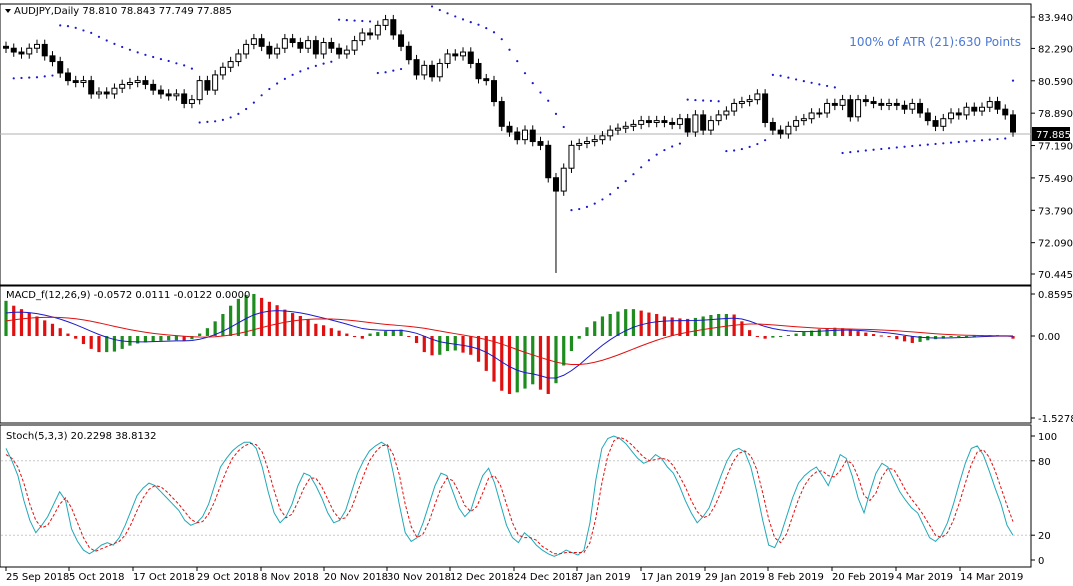 The image size is (1073, 586). What do you see at coordinates (991, 577) in the screenshot?
I see `date-tick-label: 14 Mar 2019` at bounding box center [991, 577].